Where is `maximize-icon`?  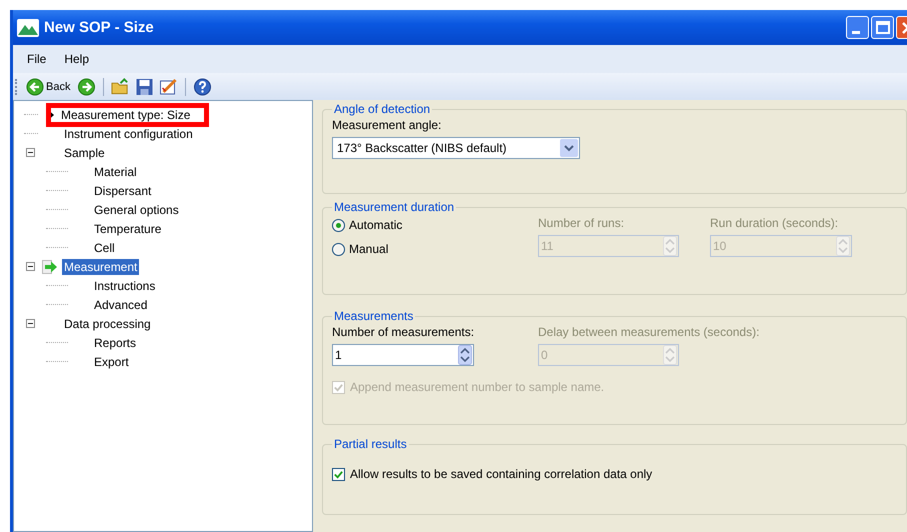
maximize-icon is located at coordinates (883, 27).